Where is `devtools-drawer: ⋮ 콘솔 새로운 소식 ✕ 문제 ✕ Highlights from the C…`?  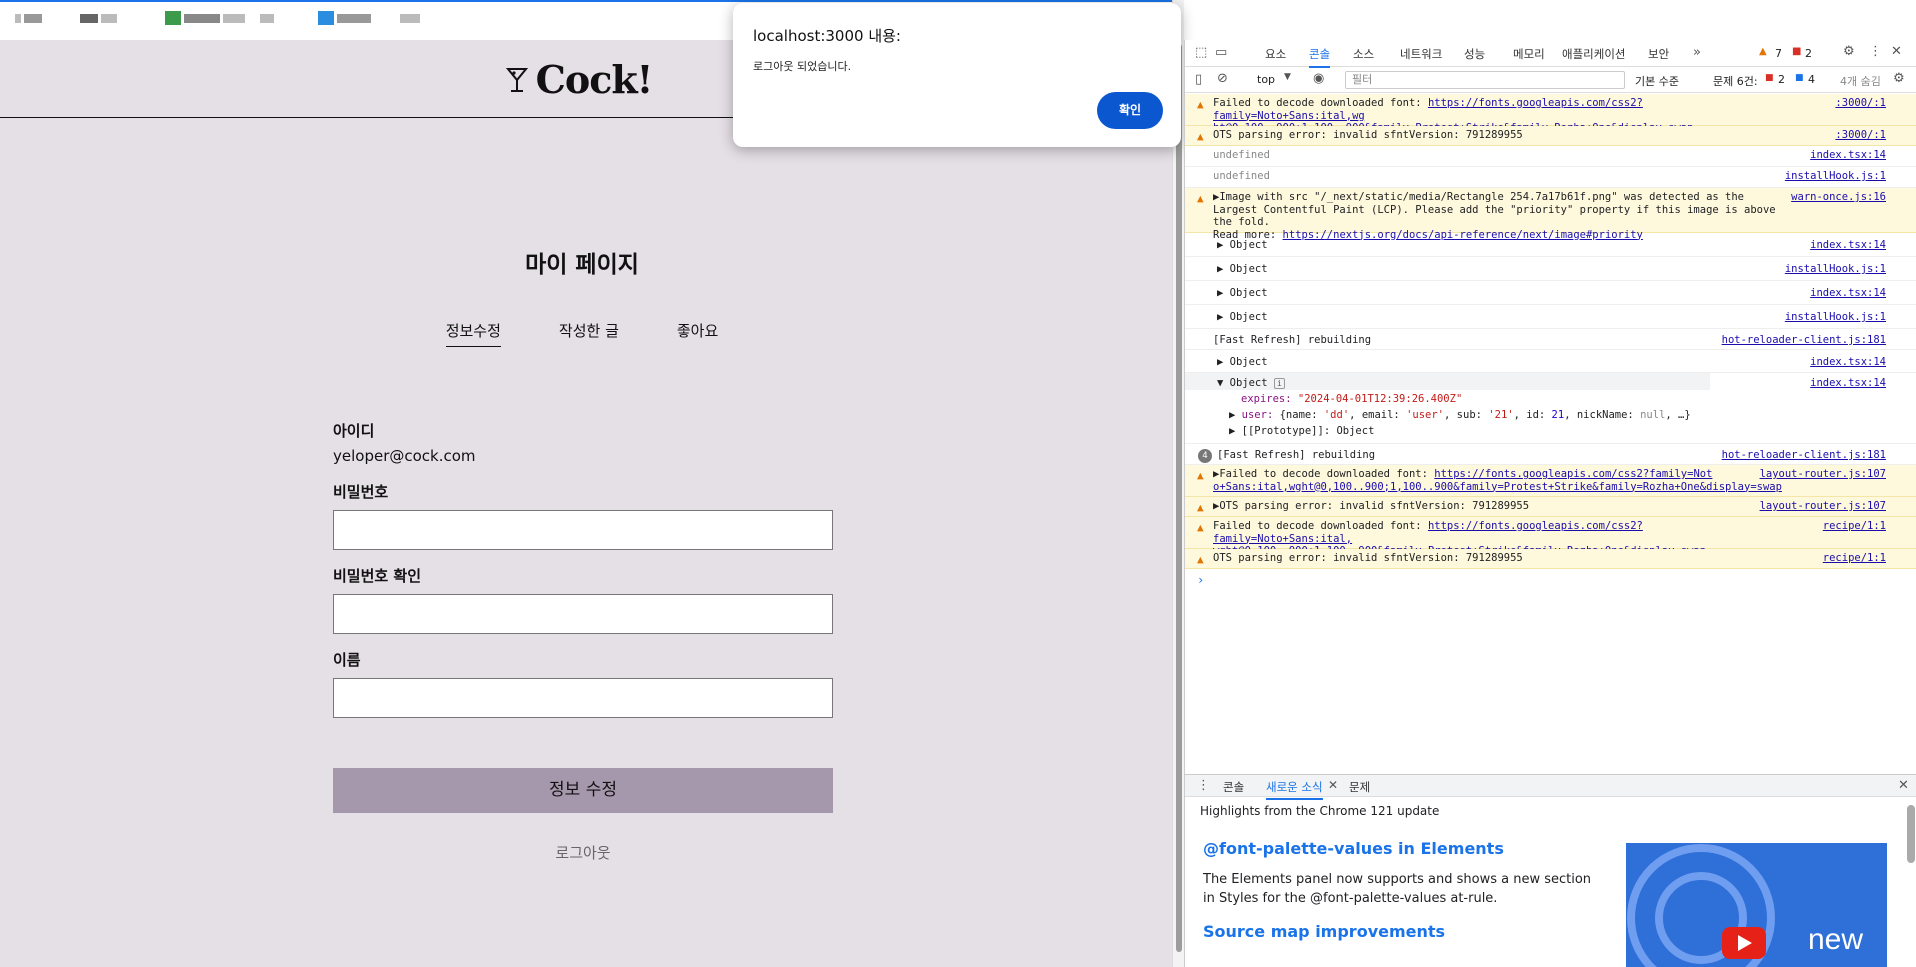
devtools-drawer: ⋮ 콘솔 새로운 소식 ✕ 문제 ✕ Highlights from the C… is located at coordinates (1550, 870).